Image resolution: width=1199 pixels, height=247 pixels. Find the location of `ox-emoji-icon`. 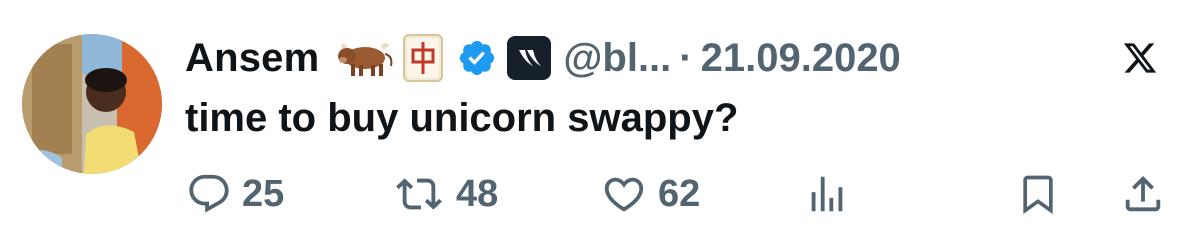

ox-emoji-icon is located at coordinates (365, 59).